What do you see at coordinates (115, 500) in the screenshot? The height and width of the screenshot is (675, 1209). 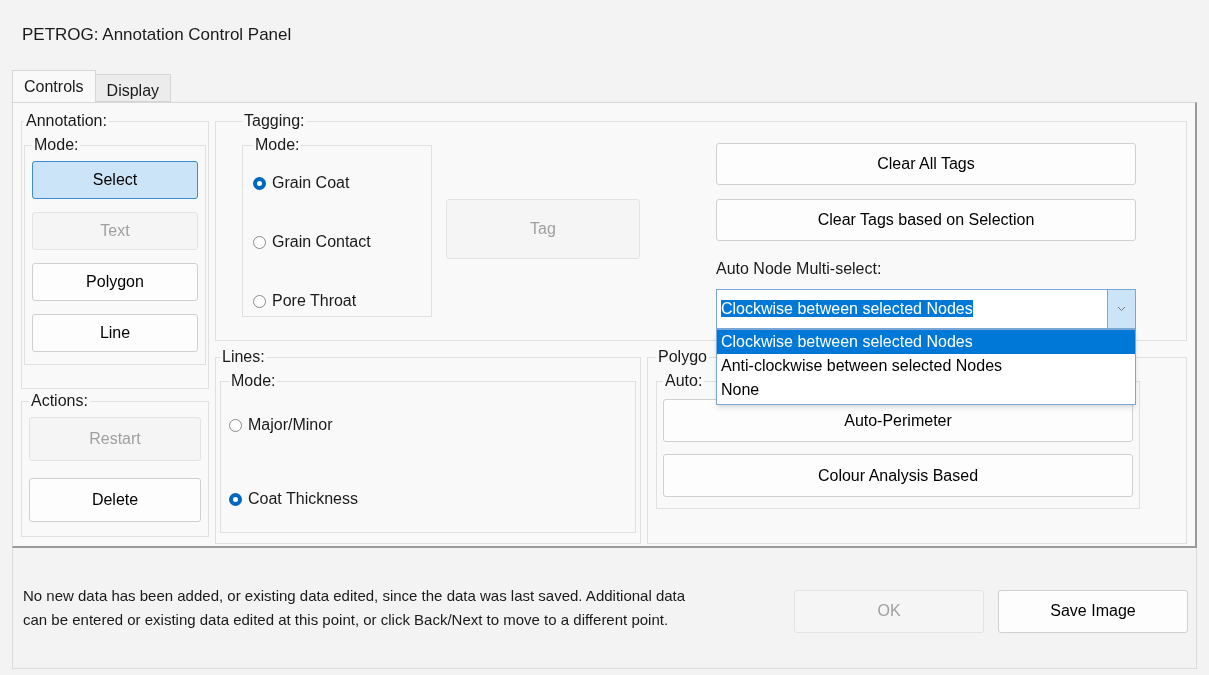 I see `action-button: Delete` at bounding box center [115, 500].